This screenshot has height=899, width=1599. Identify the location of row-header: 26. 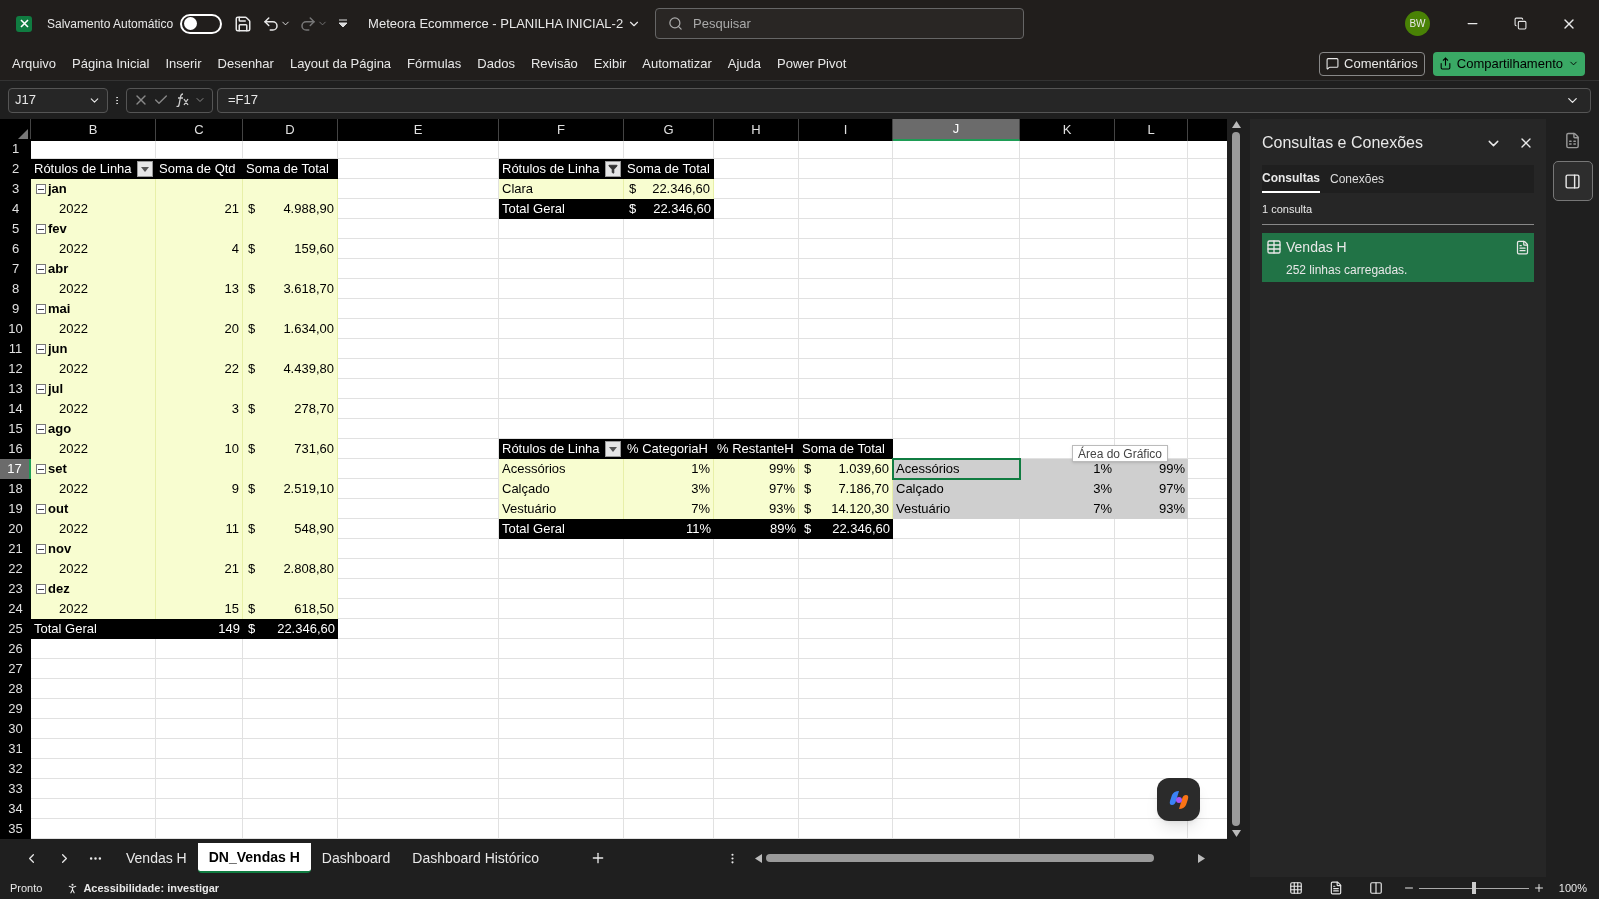
(15, 649).